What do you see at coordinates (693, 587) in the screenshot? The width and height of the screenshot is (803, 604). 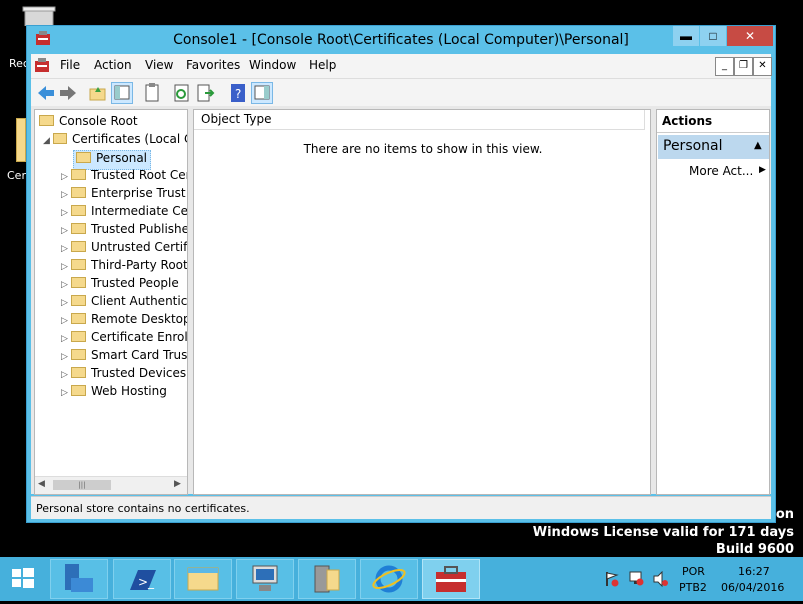 I see `keyboard-layout: PTB2` at bounding box center [693, 587].